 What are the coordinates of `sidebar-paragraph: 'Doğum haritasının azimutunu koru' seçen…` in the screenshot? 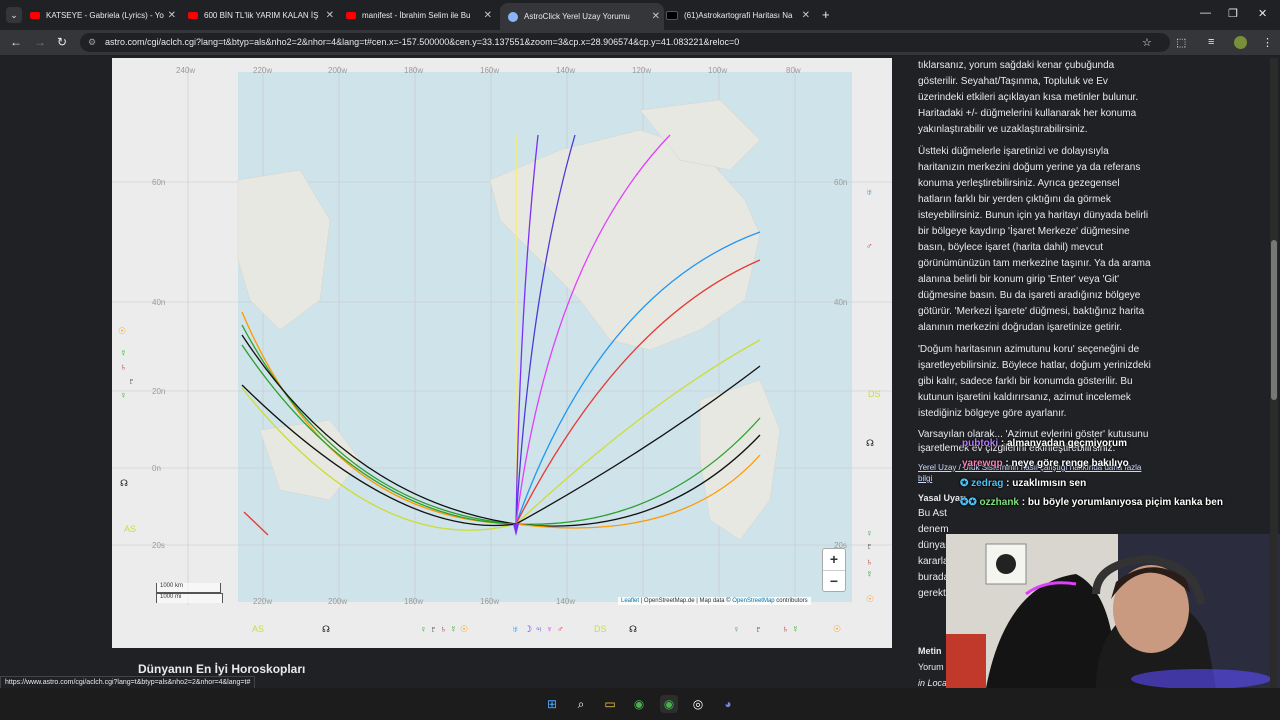 It's located at (1034, 381).